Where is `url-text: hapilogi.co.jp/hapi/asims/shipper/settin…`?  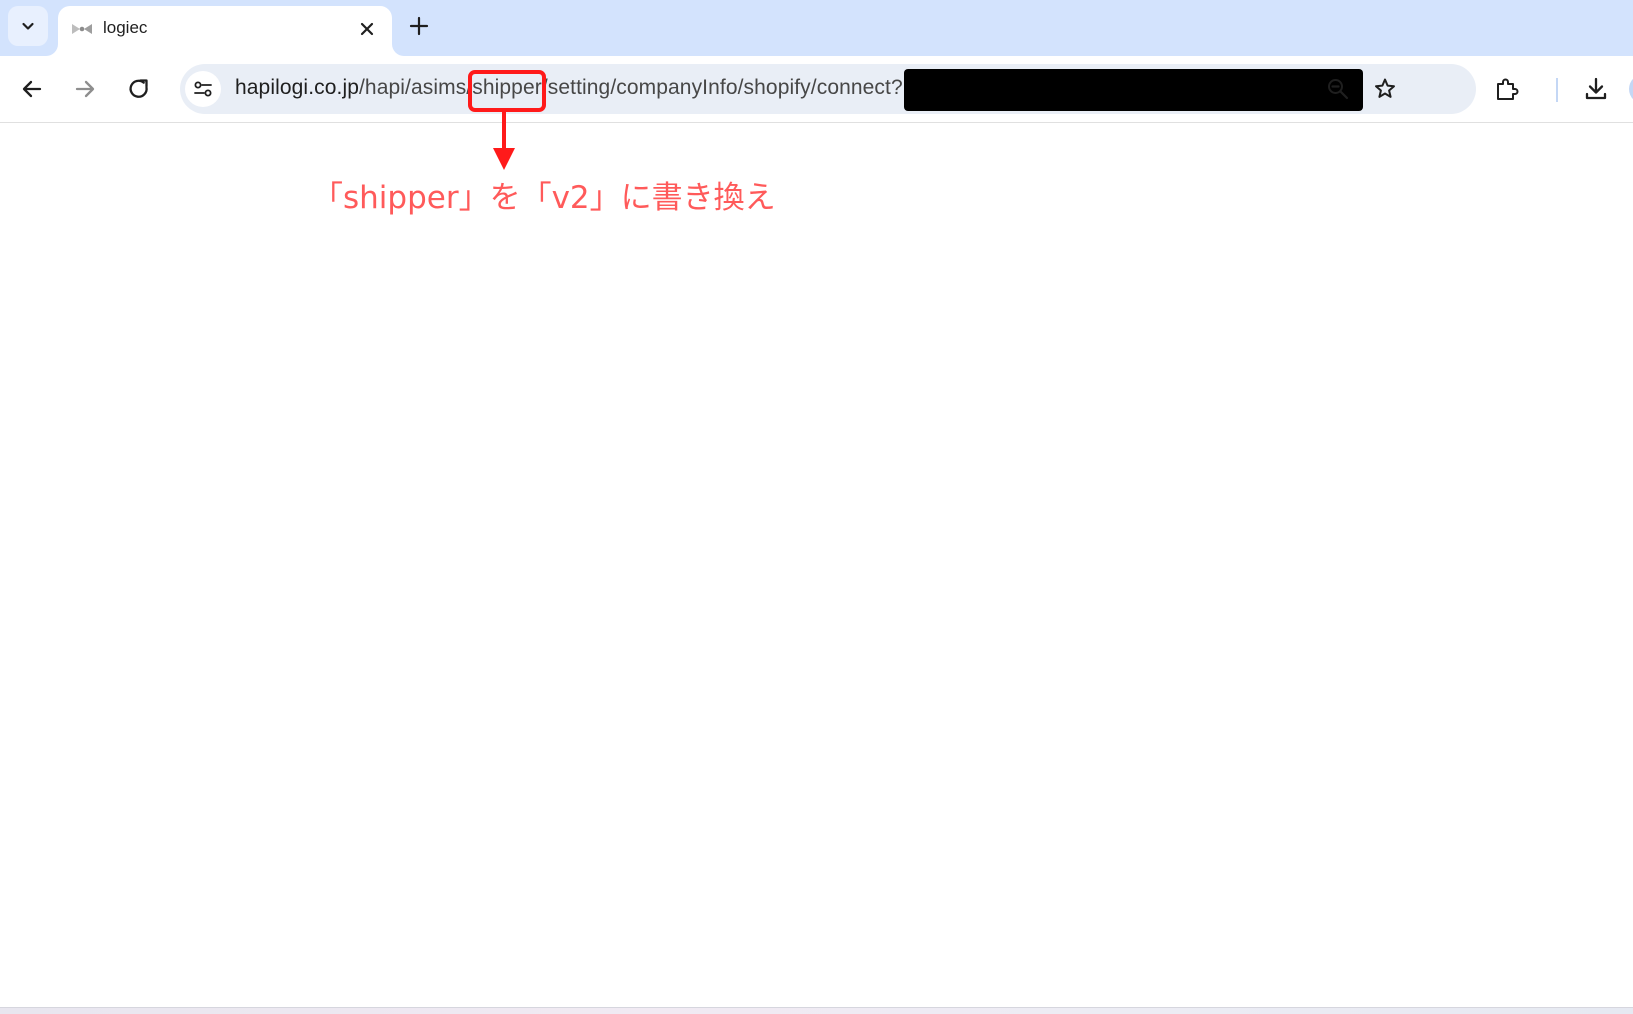 url-text: hapilogi.co.jp/hapi/asims/shipper/settin… is located at coordinates (569, 88).